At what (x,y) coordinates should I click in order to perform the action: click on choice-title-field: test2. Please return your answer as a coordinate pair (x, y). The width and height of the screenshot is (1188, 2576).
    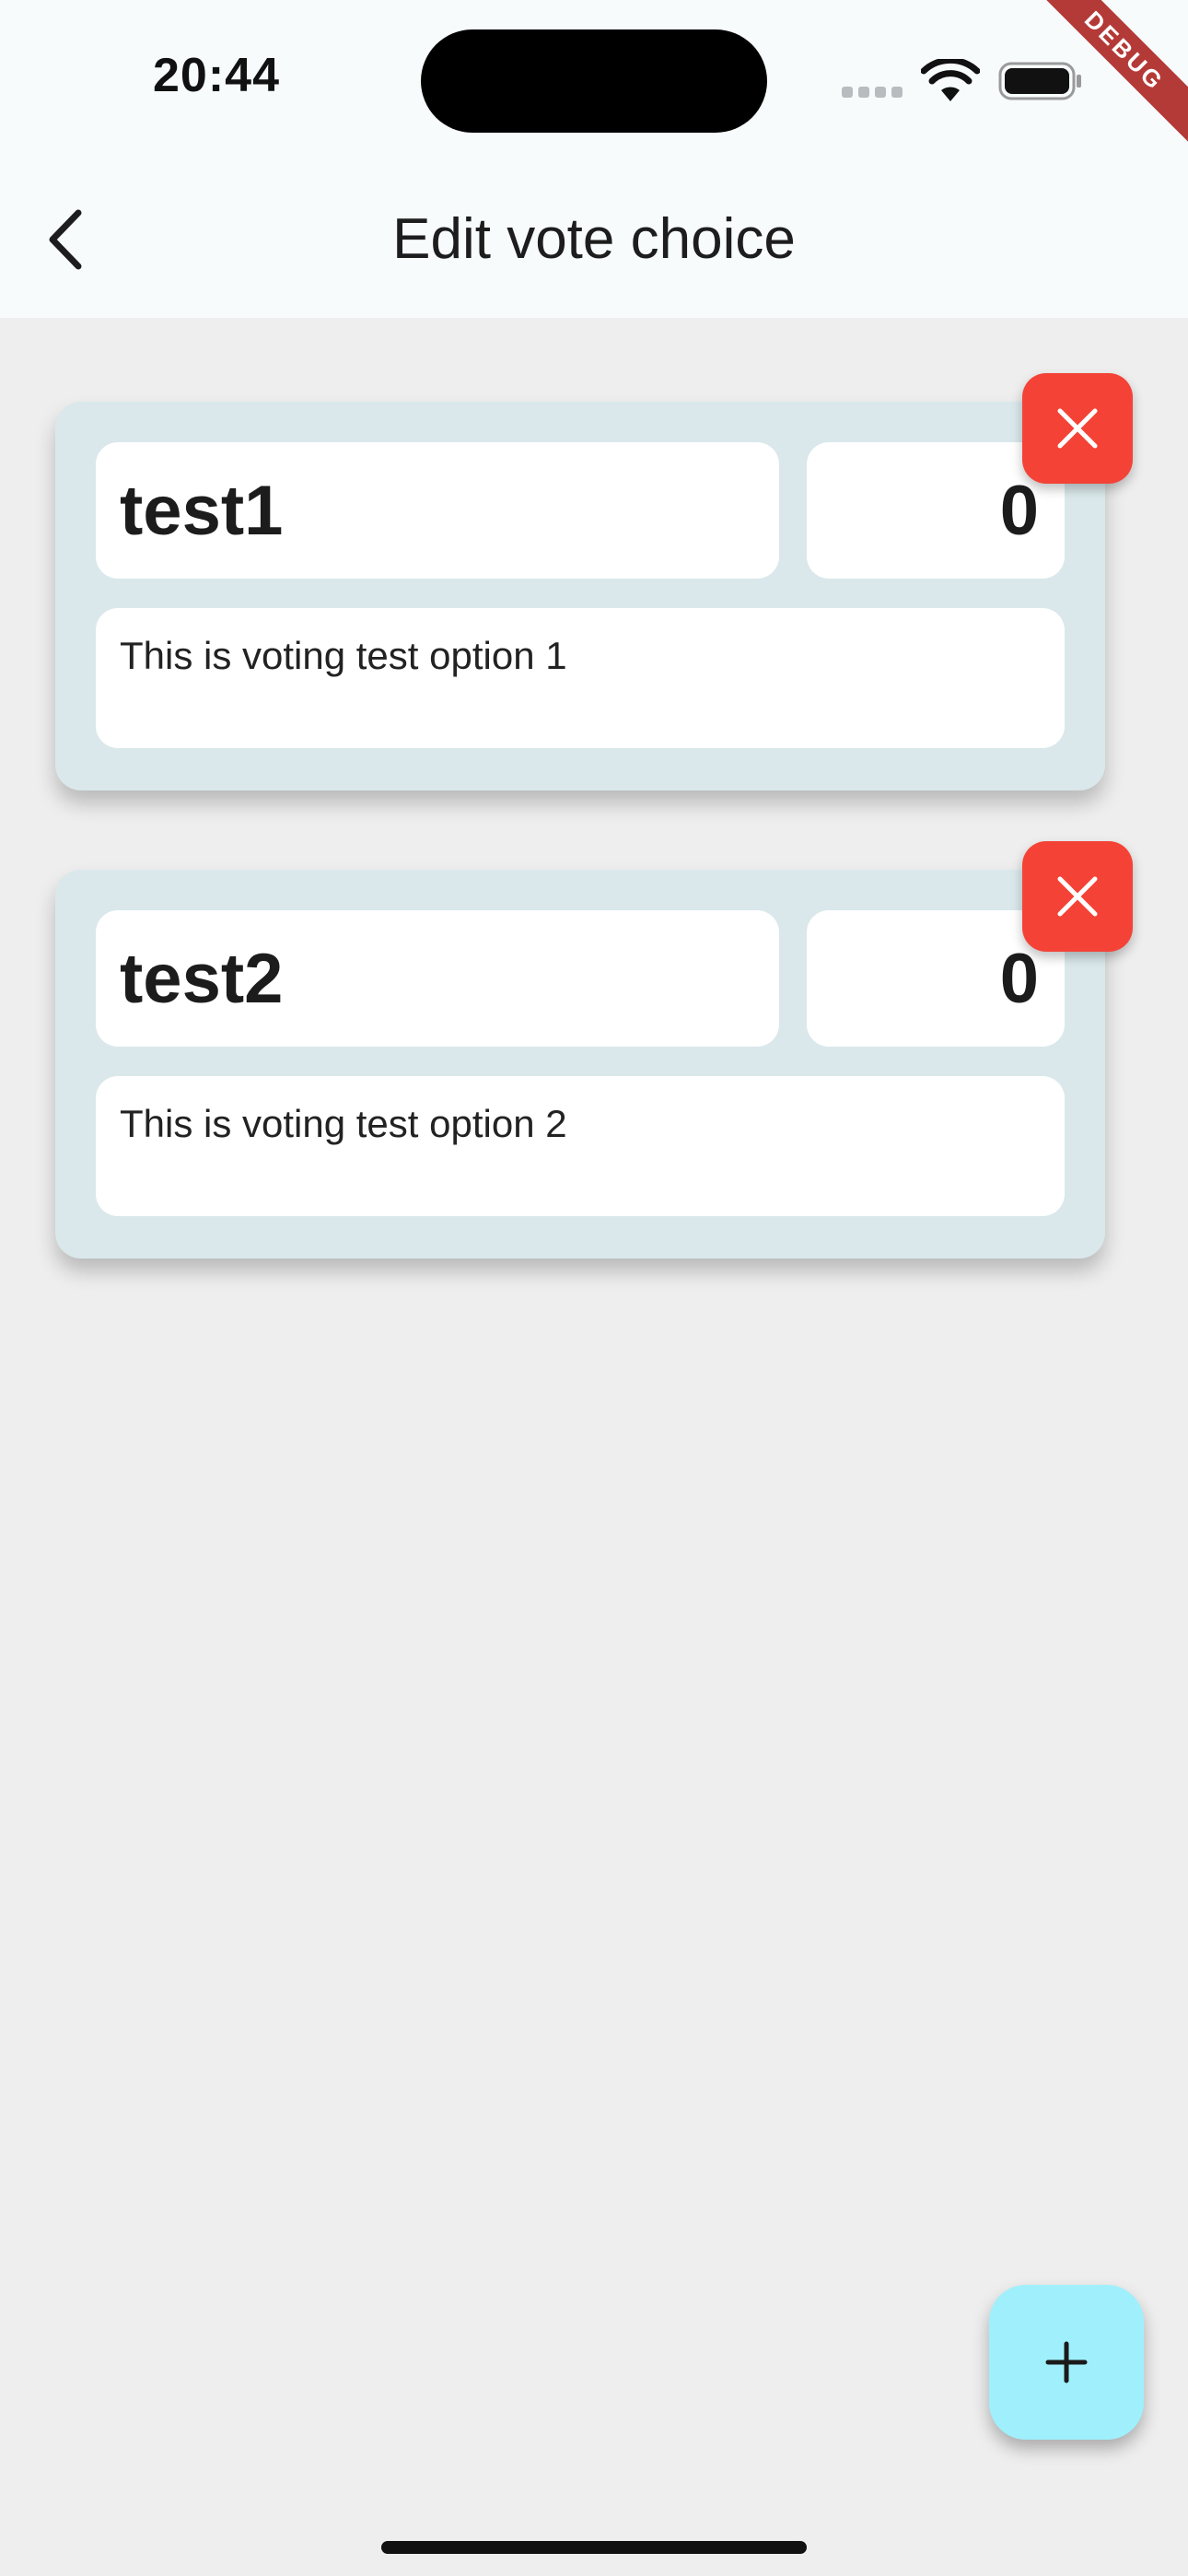
    Looking at the image, I should click on (437, 978).